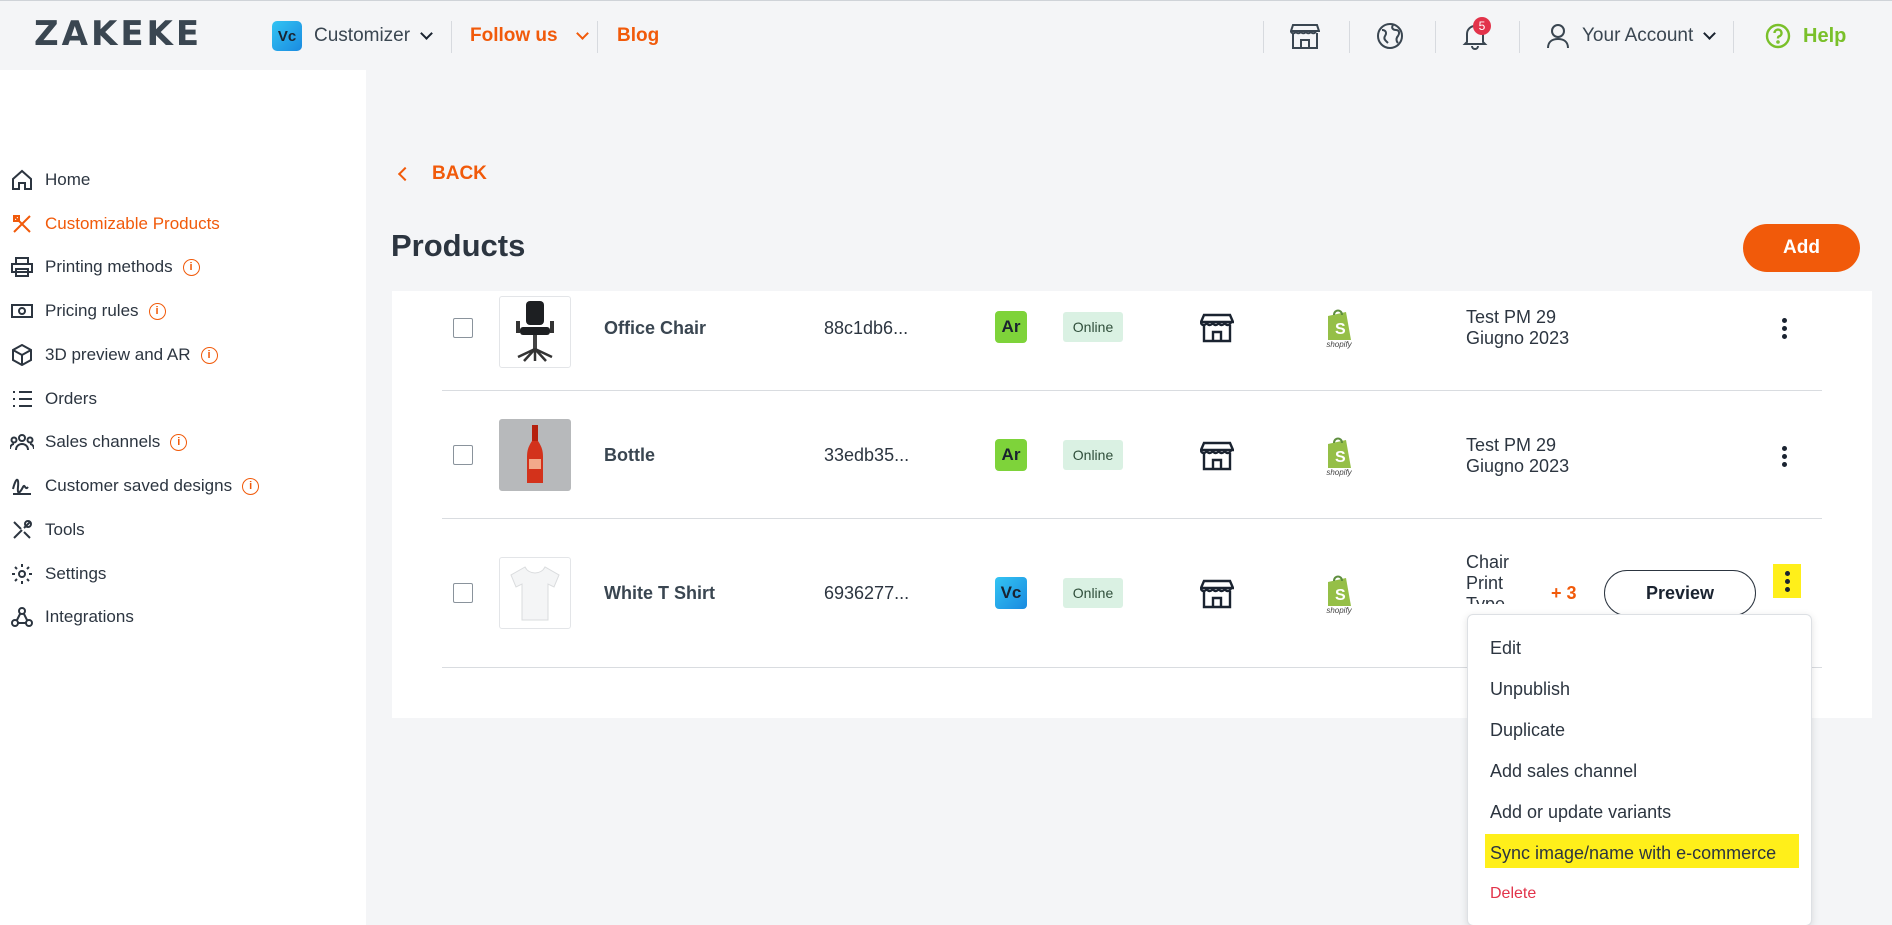 Image resolution: width=1892 pixels, height=925 pixels. Describe the element at coordinates (1011, 593) in the screenshot. I see `vc-badge: Vc` at that location.